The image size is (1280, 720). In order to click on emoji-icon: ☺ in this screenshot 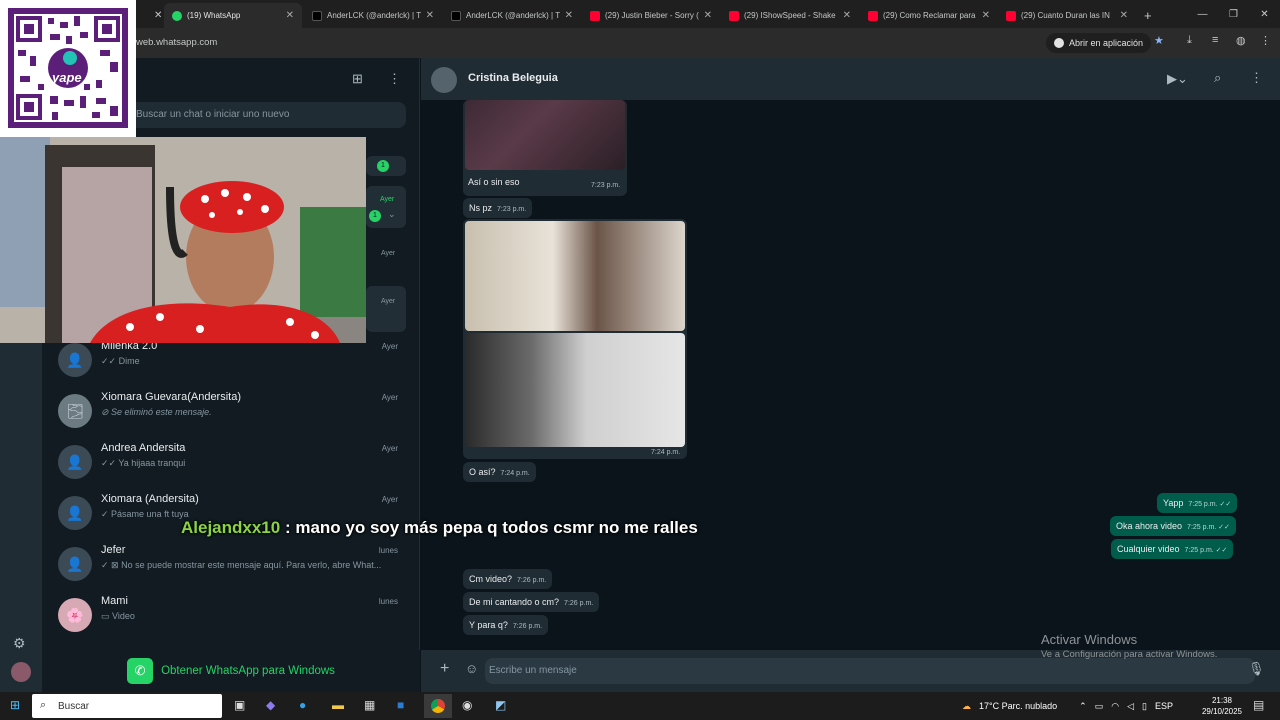, I will do `click(471, 668)`.